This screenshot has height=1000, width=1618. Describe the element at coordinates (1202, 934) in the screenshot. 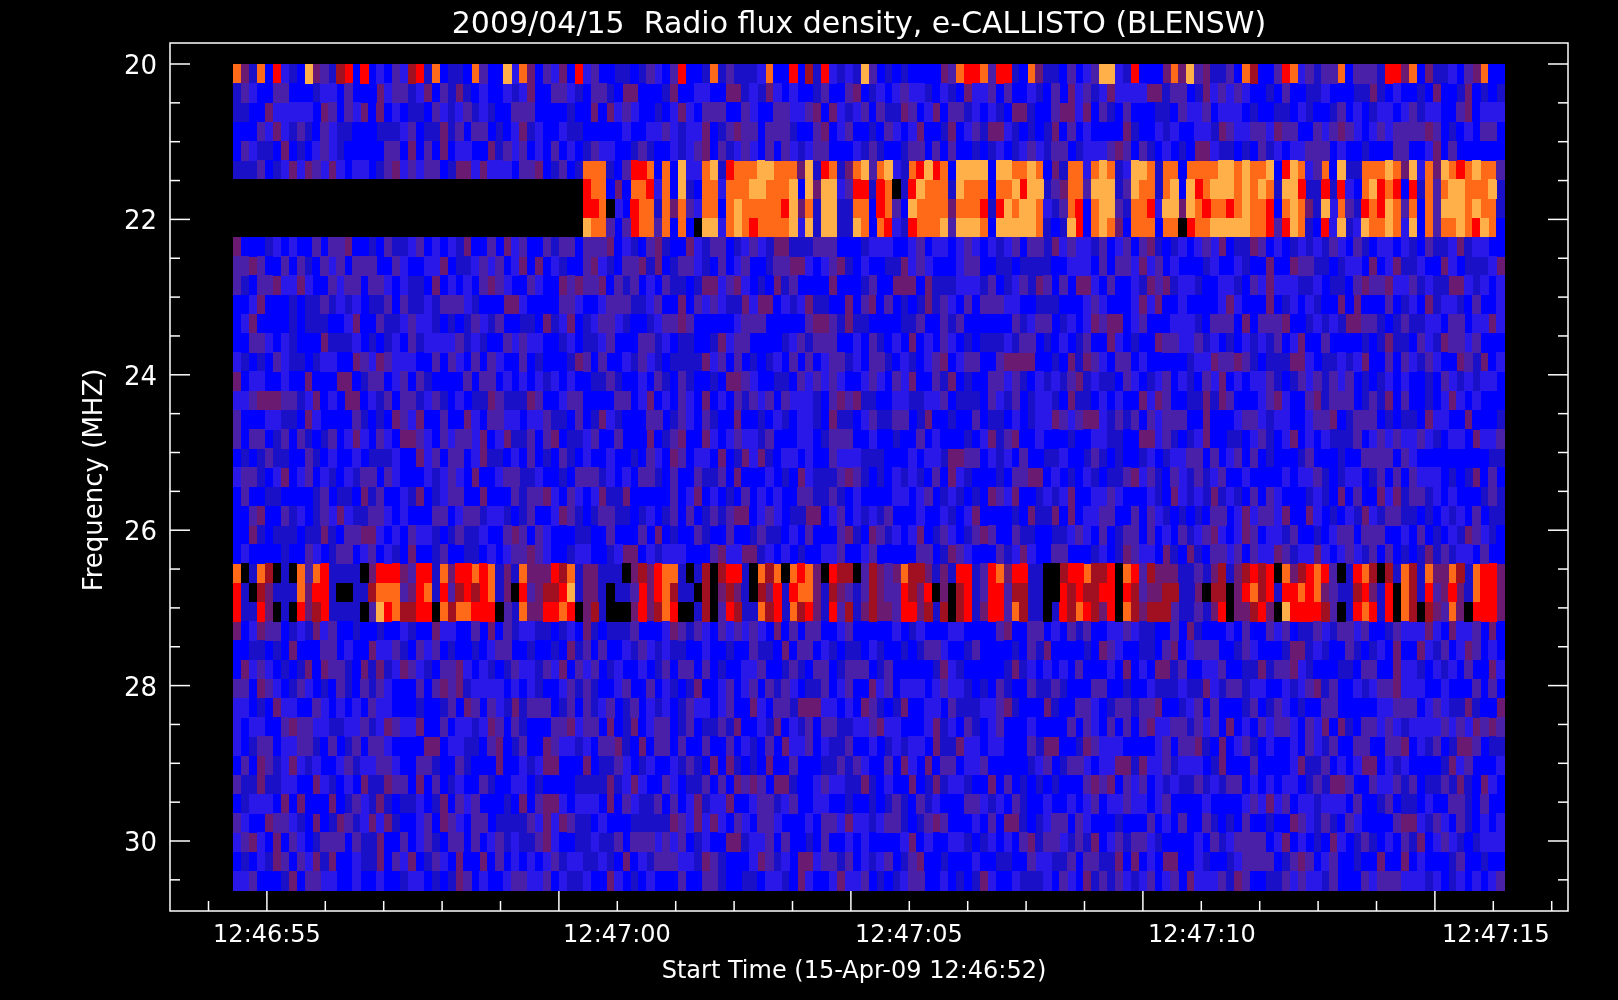

I see `x-tick-label: 12:47:10` at that location.